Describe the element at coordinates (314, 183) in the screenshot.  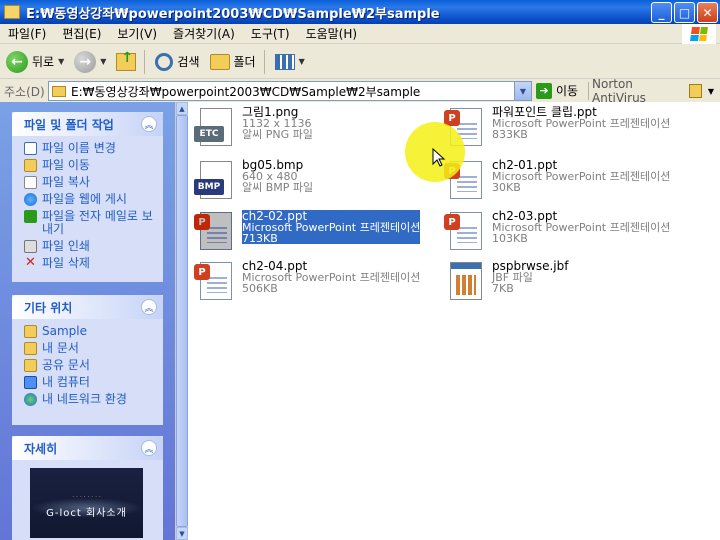
I see `file-item-bmp: BMP bg05.bmp 640 x 480 알씨 BMP 파일` at that location.